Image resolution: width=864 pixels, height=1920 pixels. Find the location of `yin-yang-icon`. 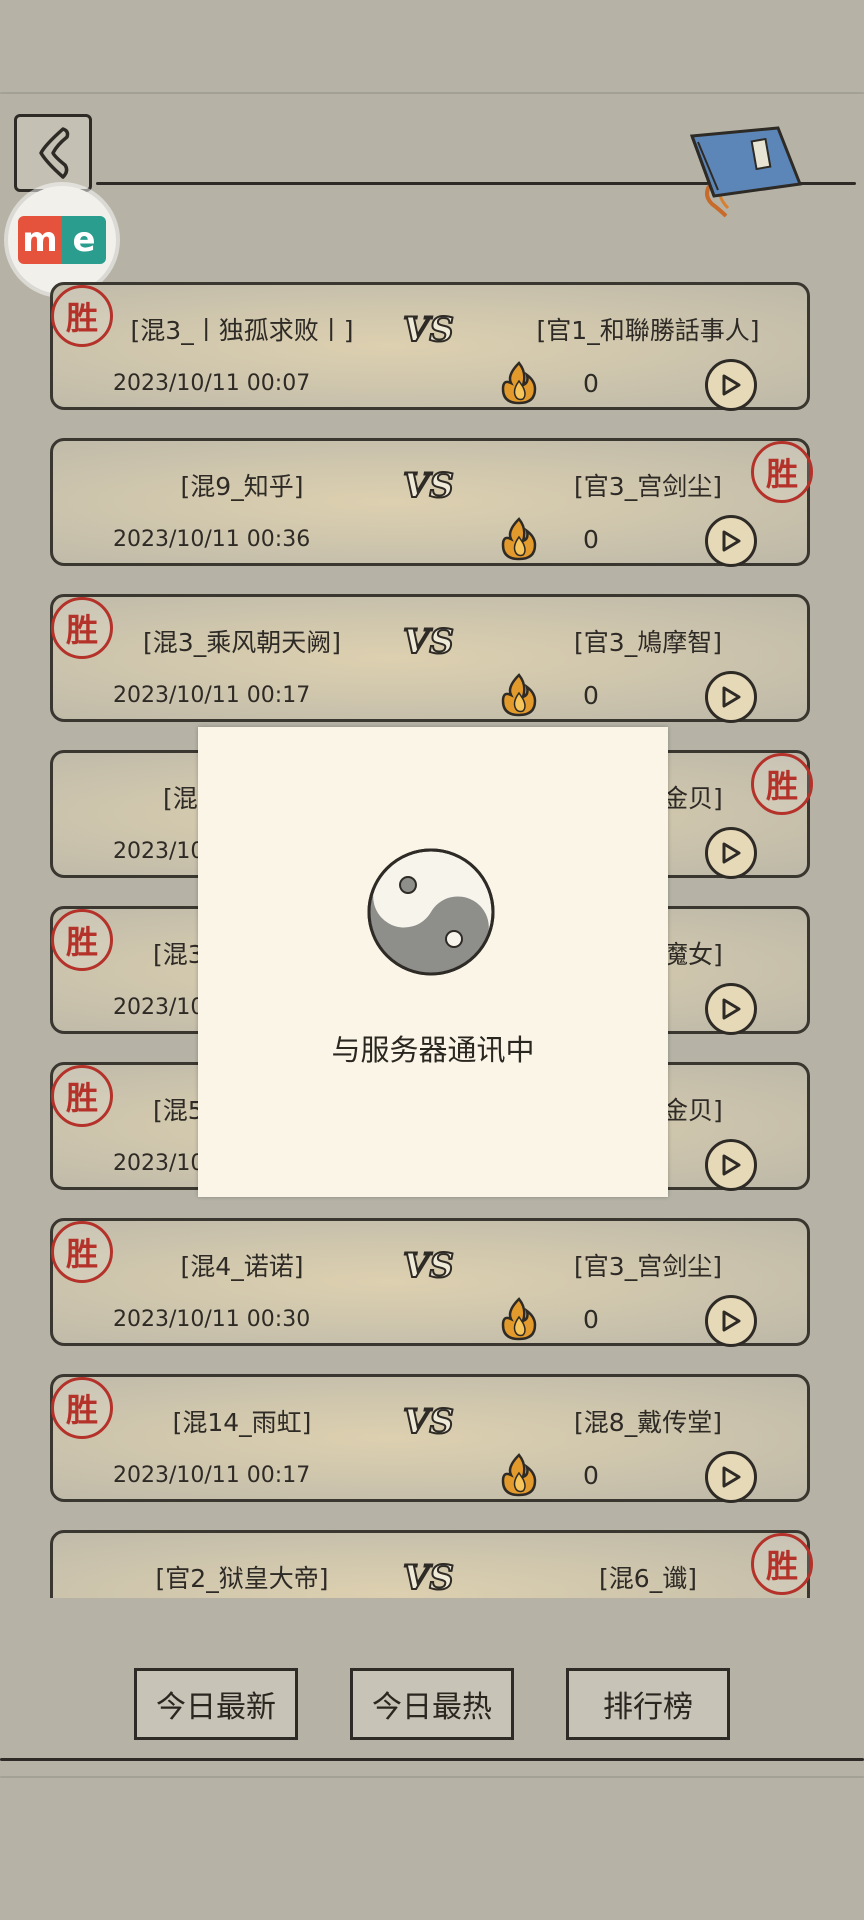

yin-yang-icon is located at coordinates (431, 912).